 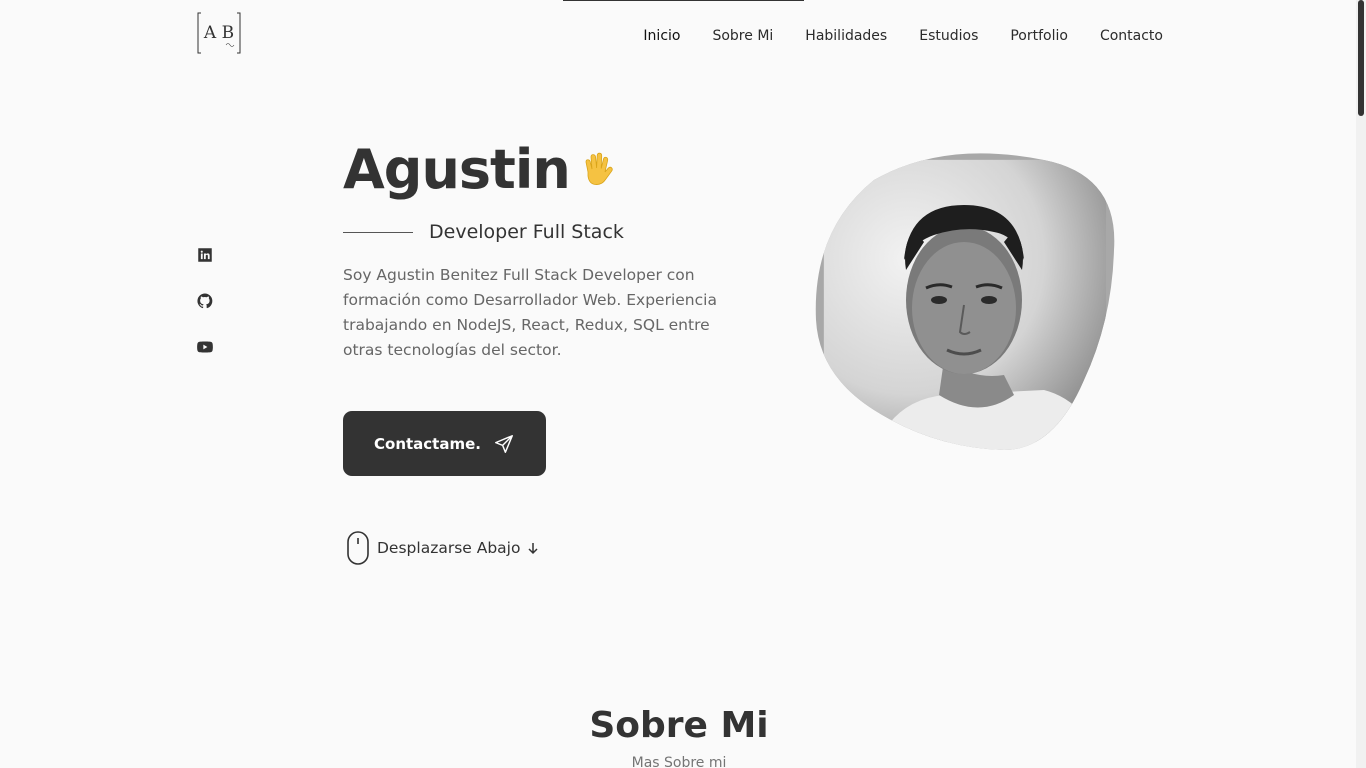 What do you see at coordinates (205, 255) in the screenshot?
I see `linkedin-icon` at bounding box center [205, 255].